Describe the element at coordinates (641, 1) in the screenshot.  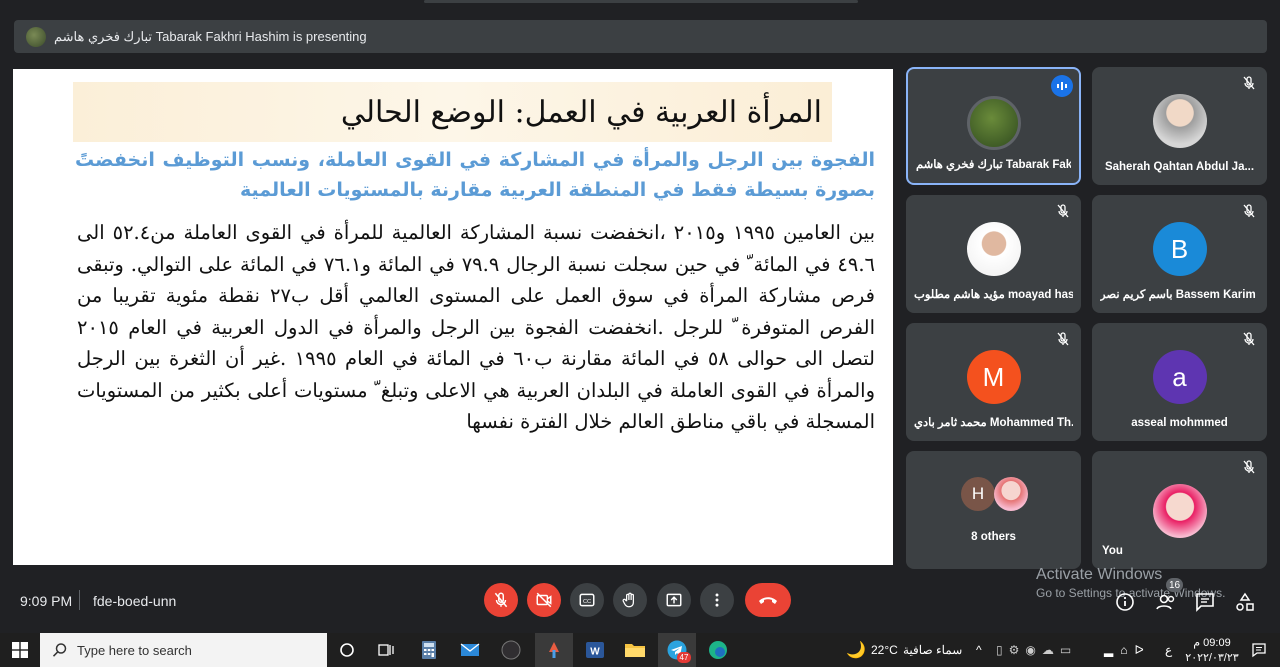
I see `top-scrollbar` at that location.